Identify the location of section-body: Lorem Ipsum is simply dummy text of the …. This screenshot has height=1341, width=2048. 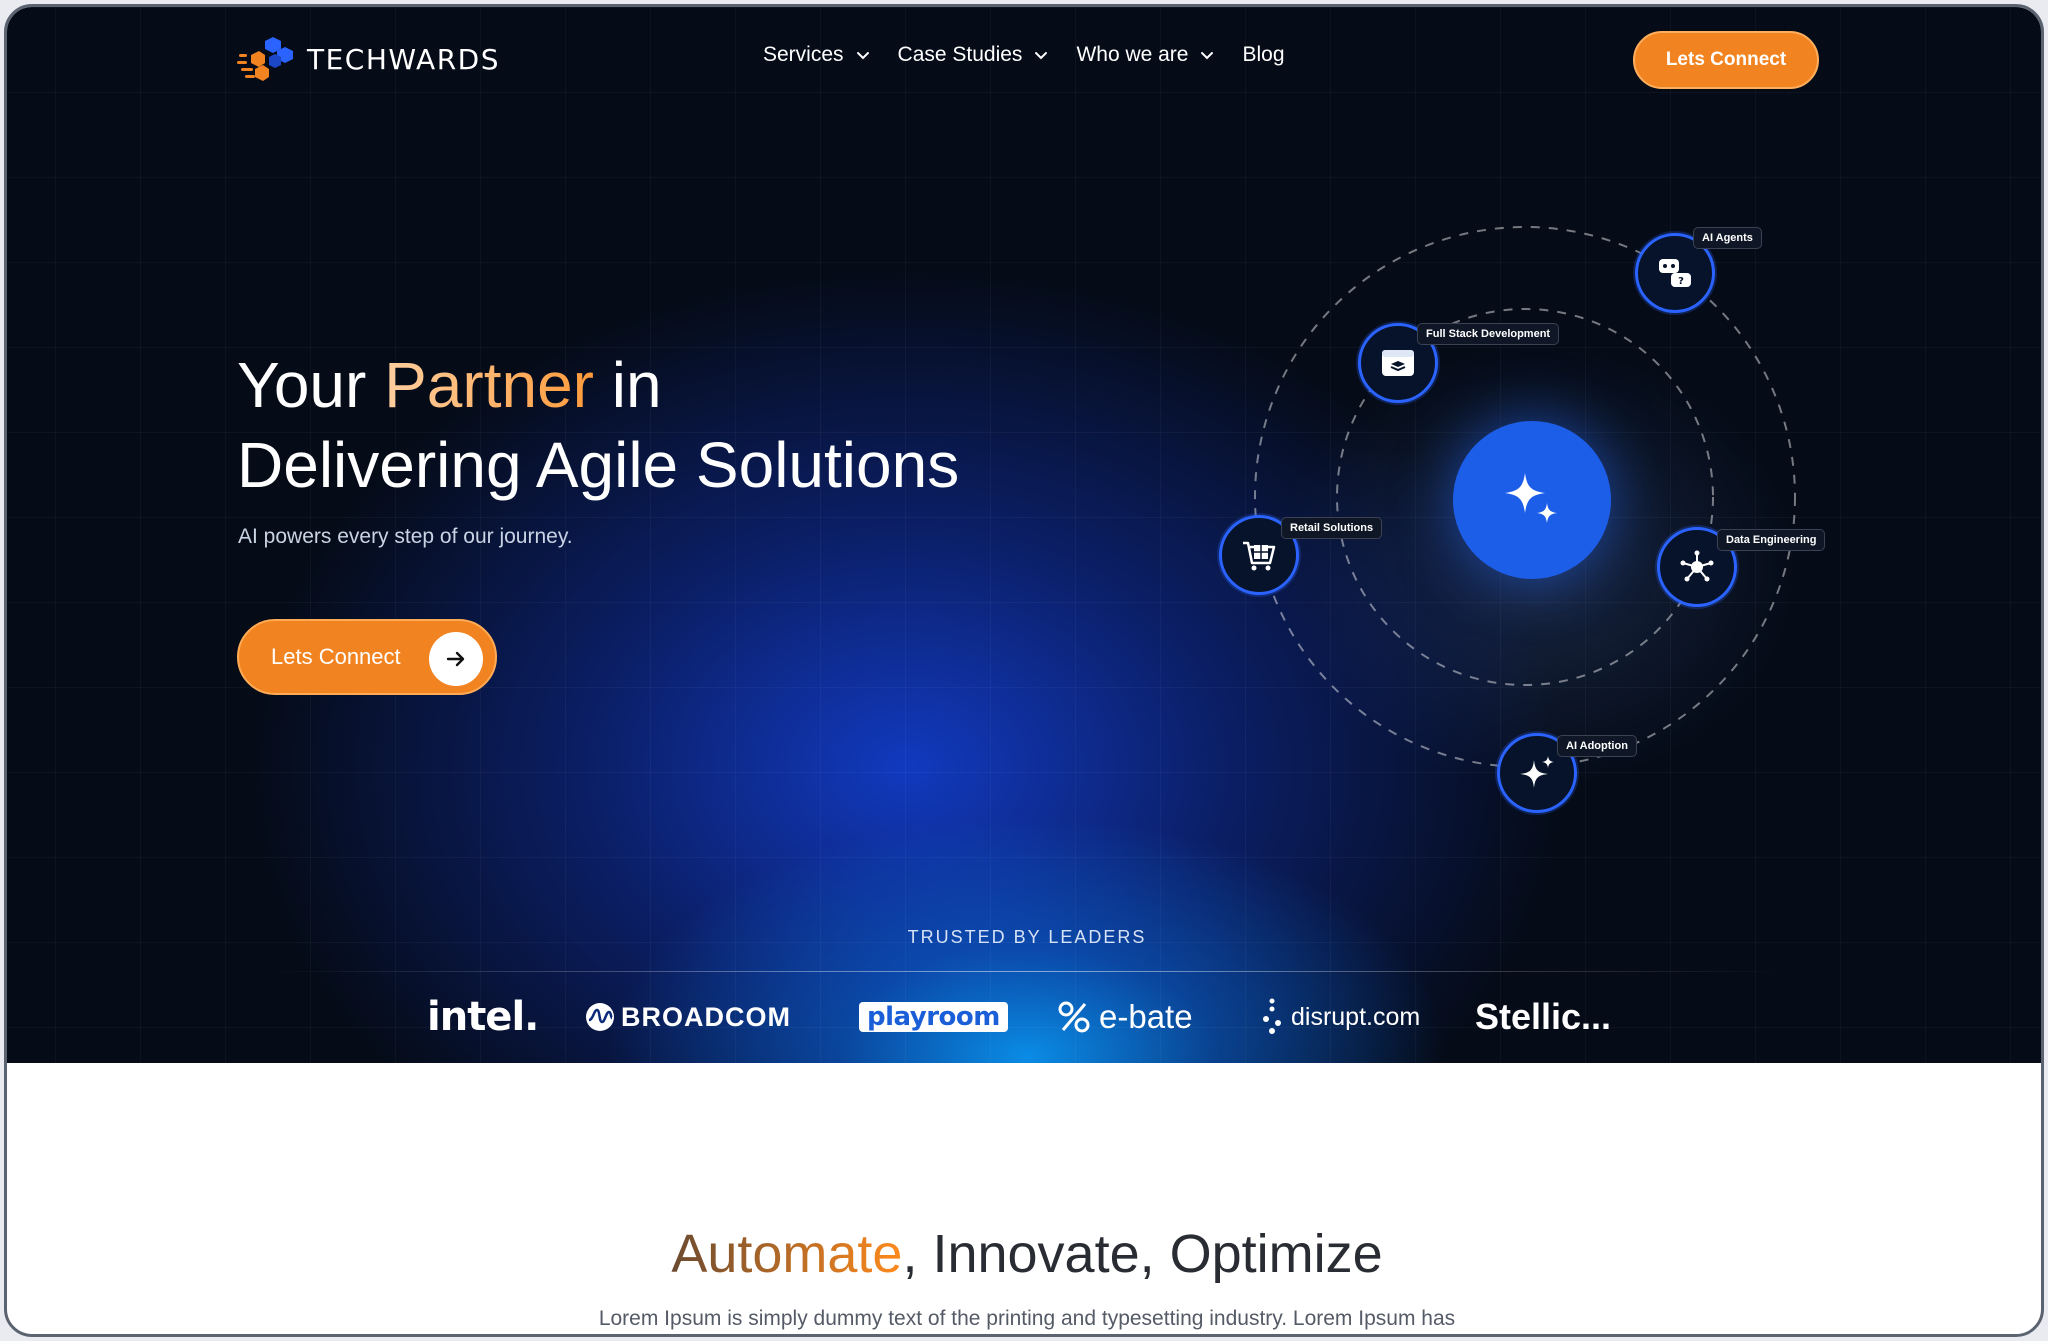
(1027, 1318).